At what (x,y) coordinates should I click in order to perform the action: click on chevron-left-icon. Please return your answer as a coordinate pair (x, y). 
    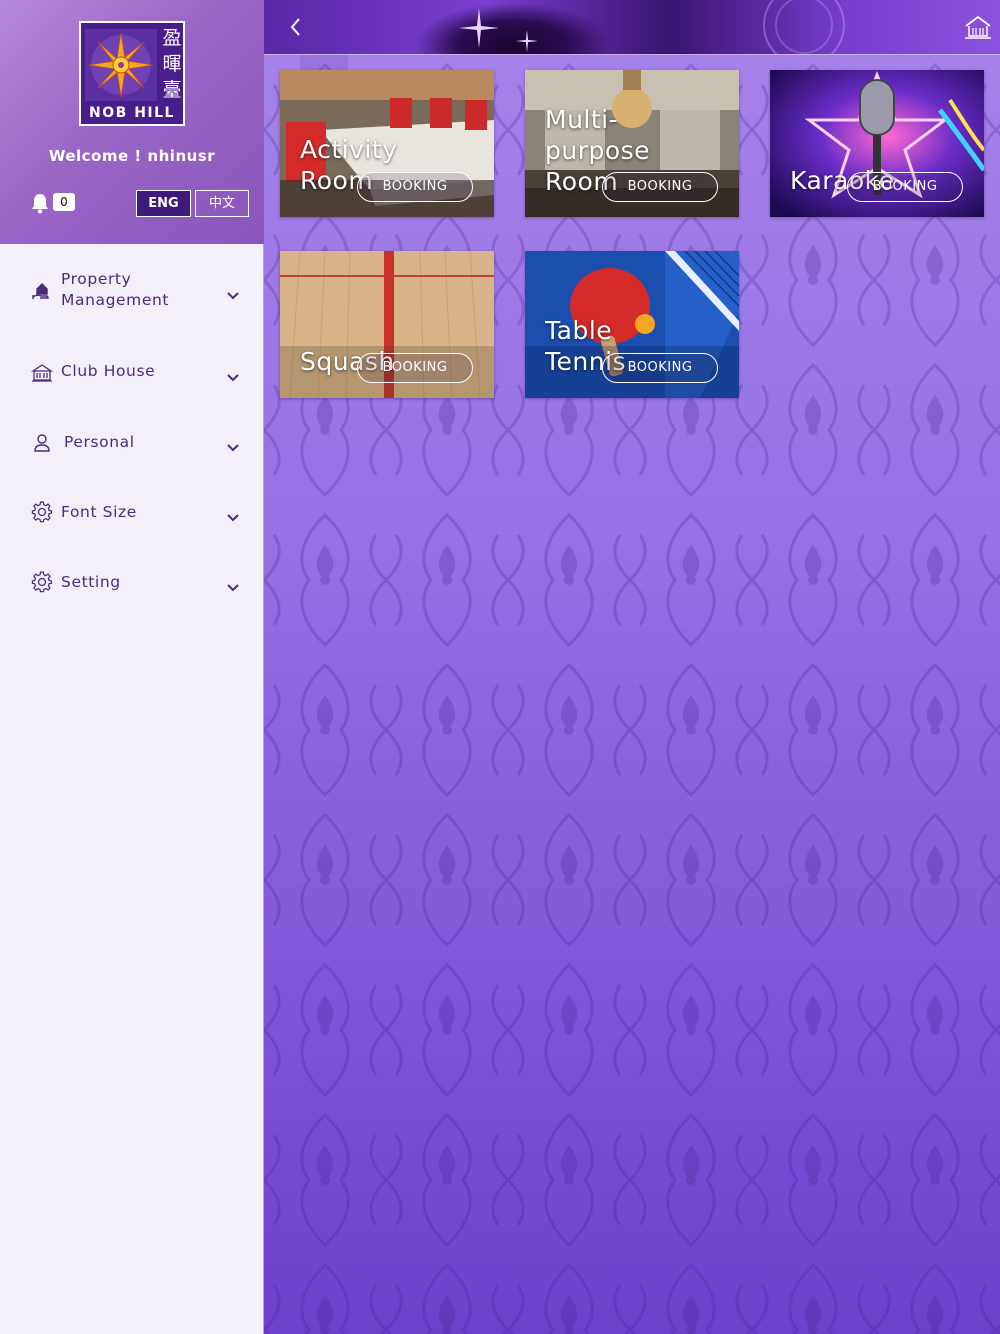
    Looking at the image, I should click on (295, 27).